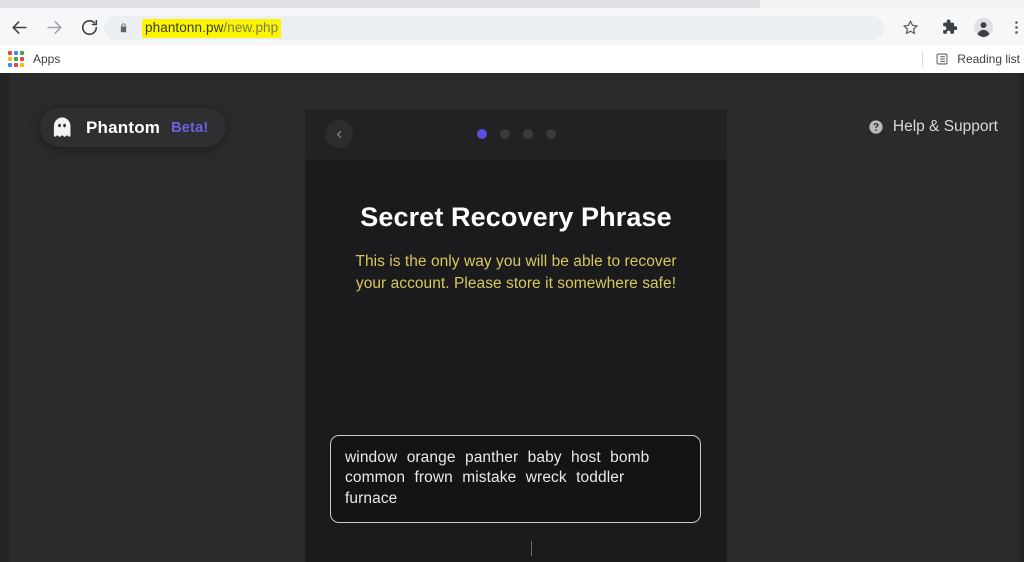 Image resolution: width=1024 pixels, height=562 pixels. I want to click on chrome-menu-button, so click(1014, 27).